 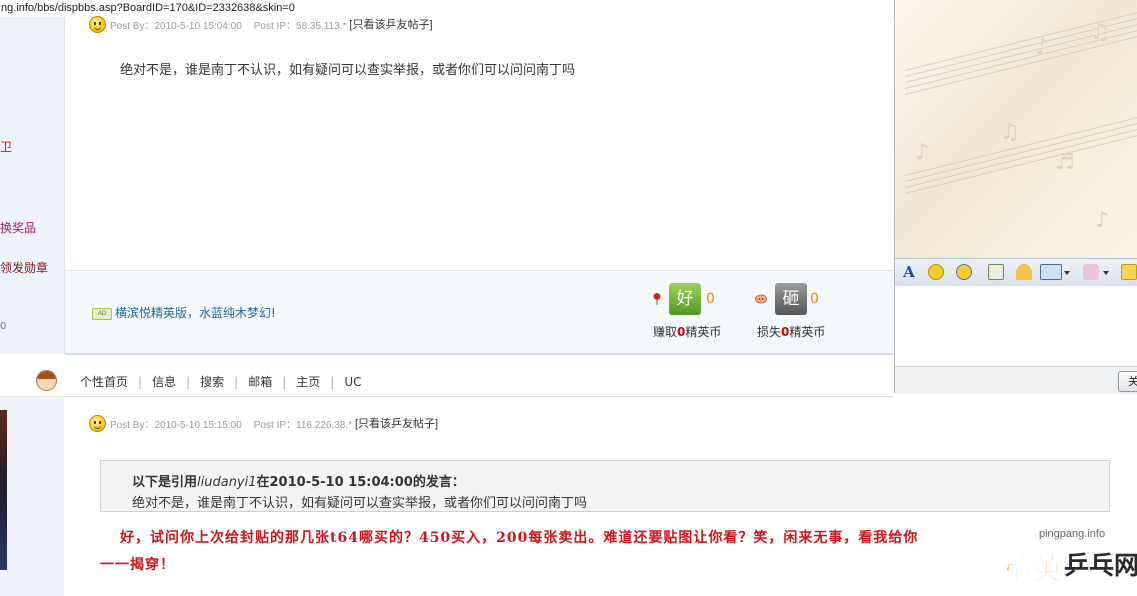 I want to click on post-by: Post By：2010-5-10 15:15:00, so click(x=176, y=425).